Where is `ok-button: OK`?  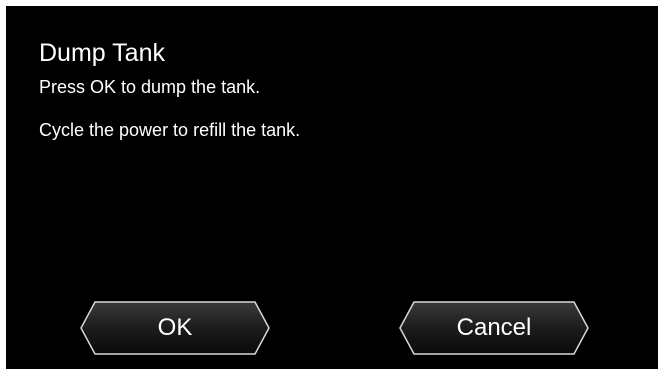
ok-button: OK is located at coordinates (175, 328).